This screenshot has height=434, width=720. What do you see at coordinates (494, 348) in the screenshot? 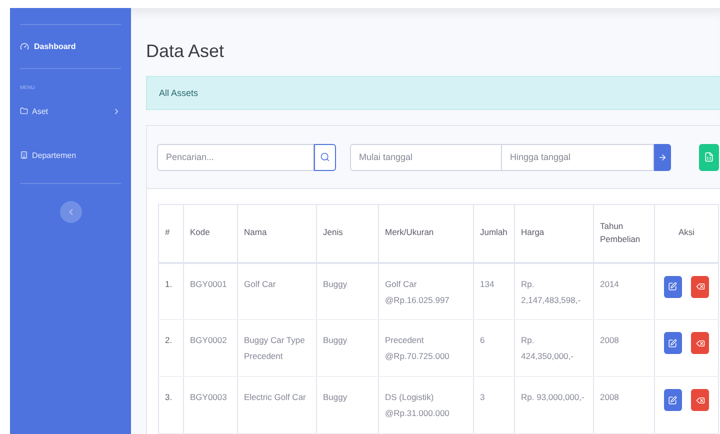
I see `table-cell: 6` at bounding box center [494, 348].